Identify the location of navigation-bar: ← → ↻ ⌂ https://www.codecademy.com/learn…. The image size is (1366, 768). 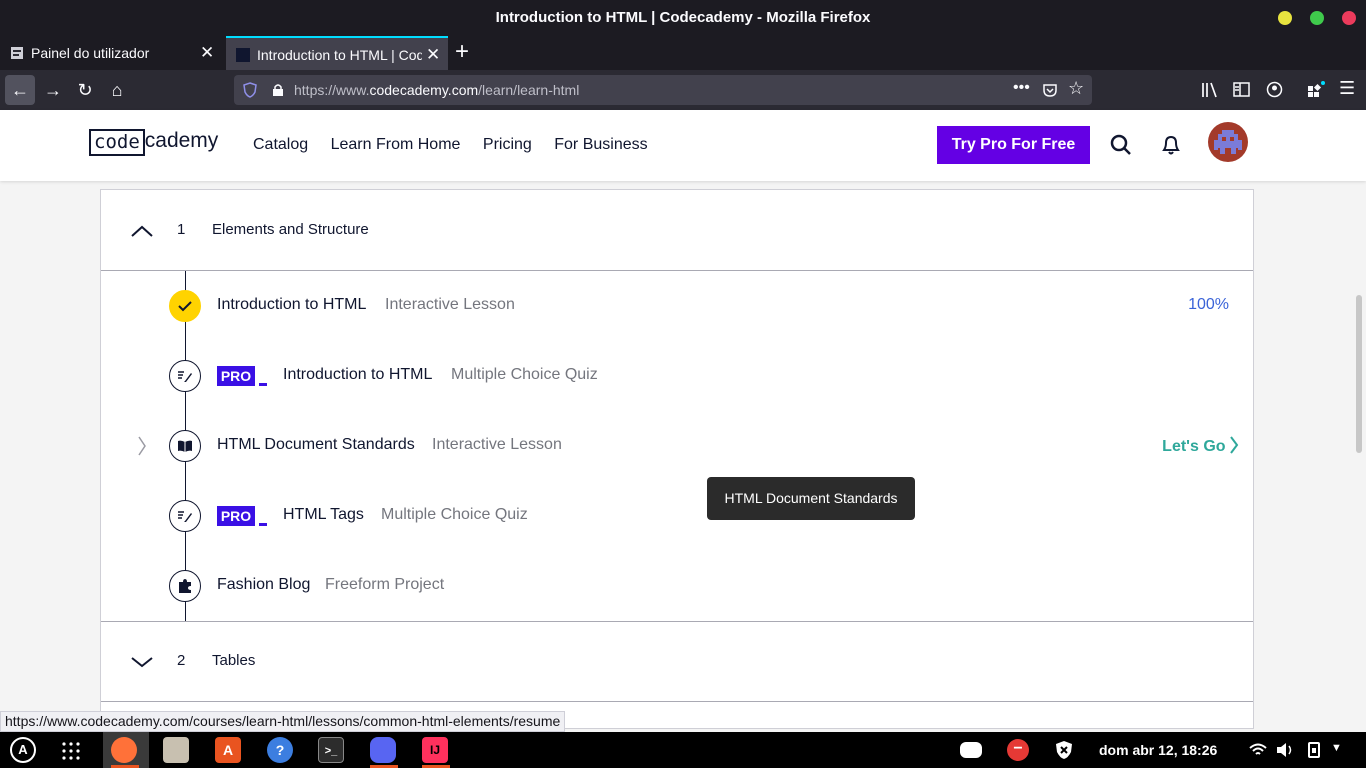
(683, 90).